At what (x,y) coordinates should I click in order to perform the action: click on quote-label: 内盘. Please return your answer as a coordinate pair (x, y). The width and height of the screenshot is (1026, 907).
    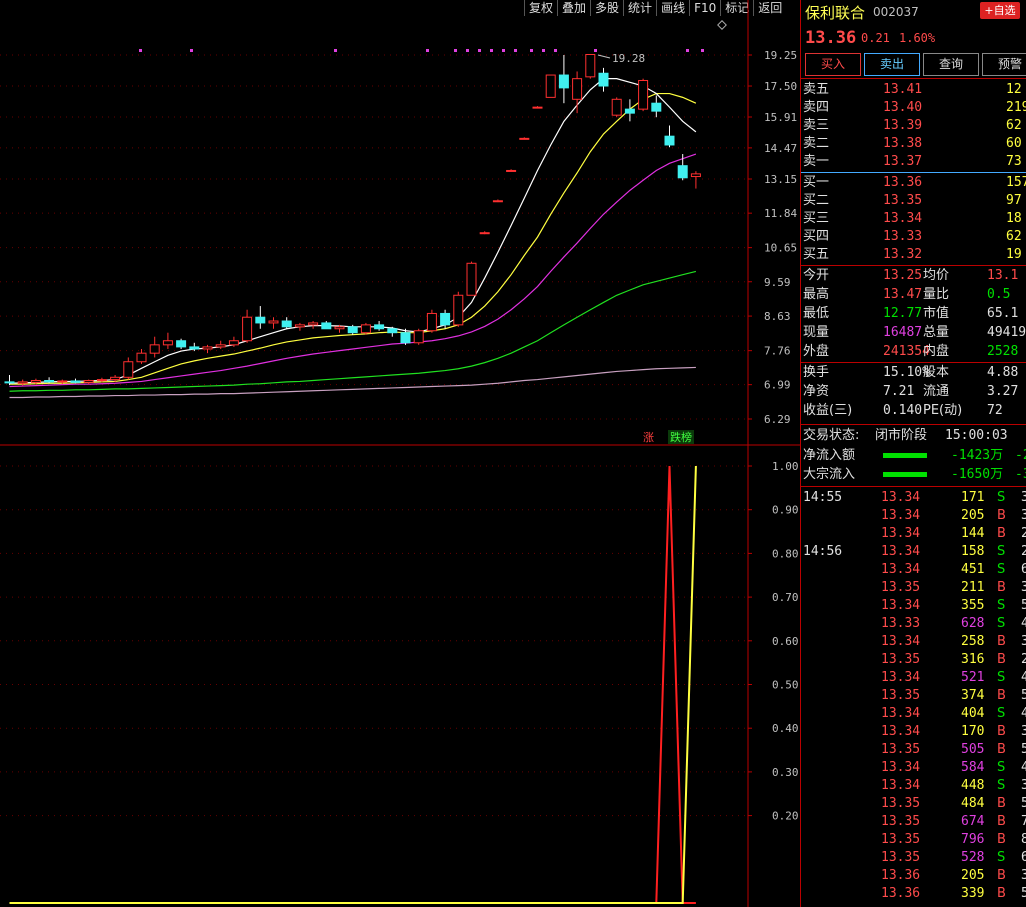
    Looking at the image, I should click on (936, 351).